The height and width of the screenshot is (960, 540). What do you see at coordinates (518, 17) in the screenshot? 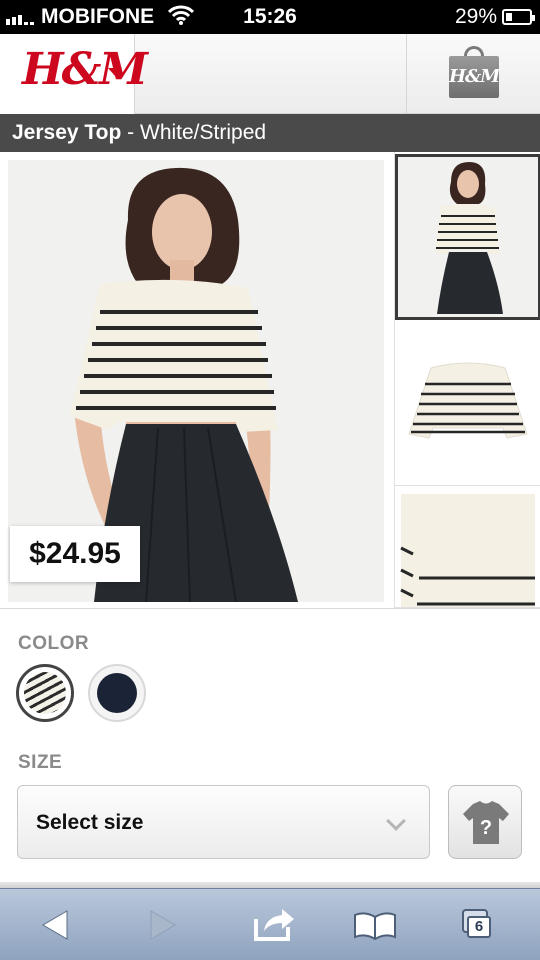
I see `battery-icon` at bounding box center [518, 17].